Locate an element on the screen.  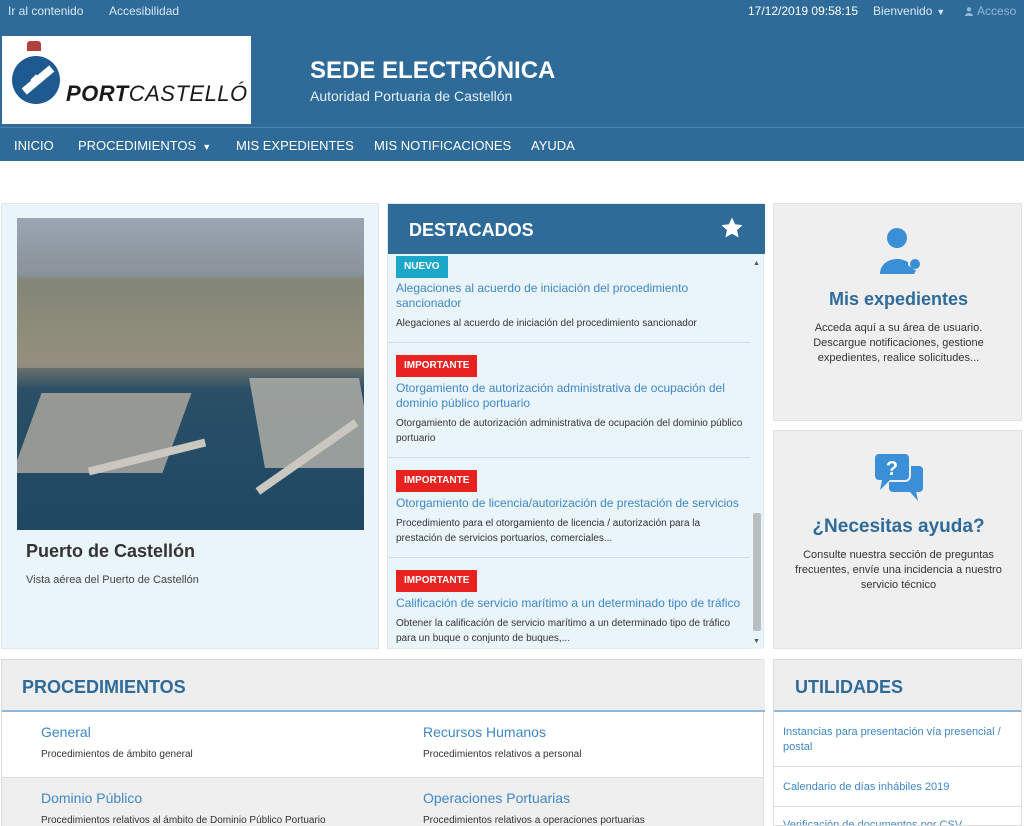
site-title: SEDE ELECTRÓNICA is located at coordinates (433, 70).